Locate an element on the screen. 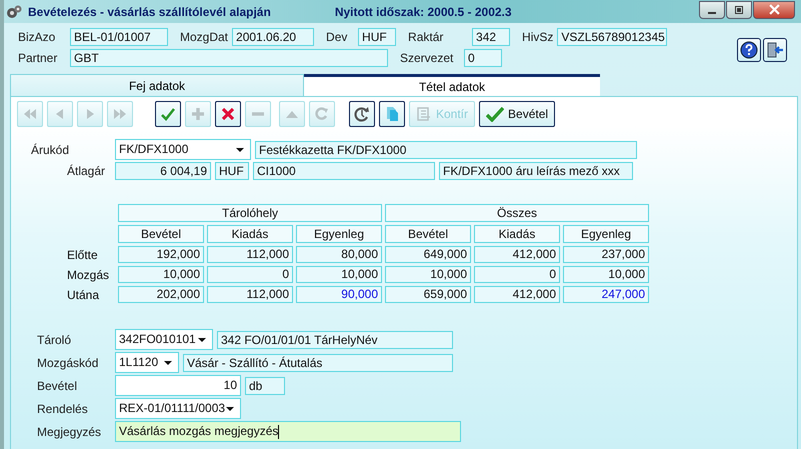 This screenshot has height=449, width=801. text-field: GBT is located at coordinates (229, 58).